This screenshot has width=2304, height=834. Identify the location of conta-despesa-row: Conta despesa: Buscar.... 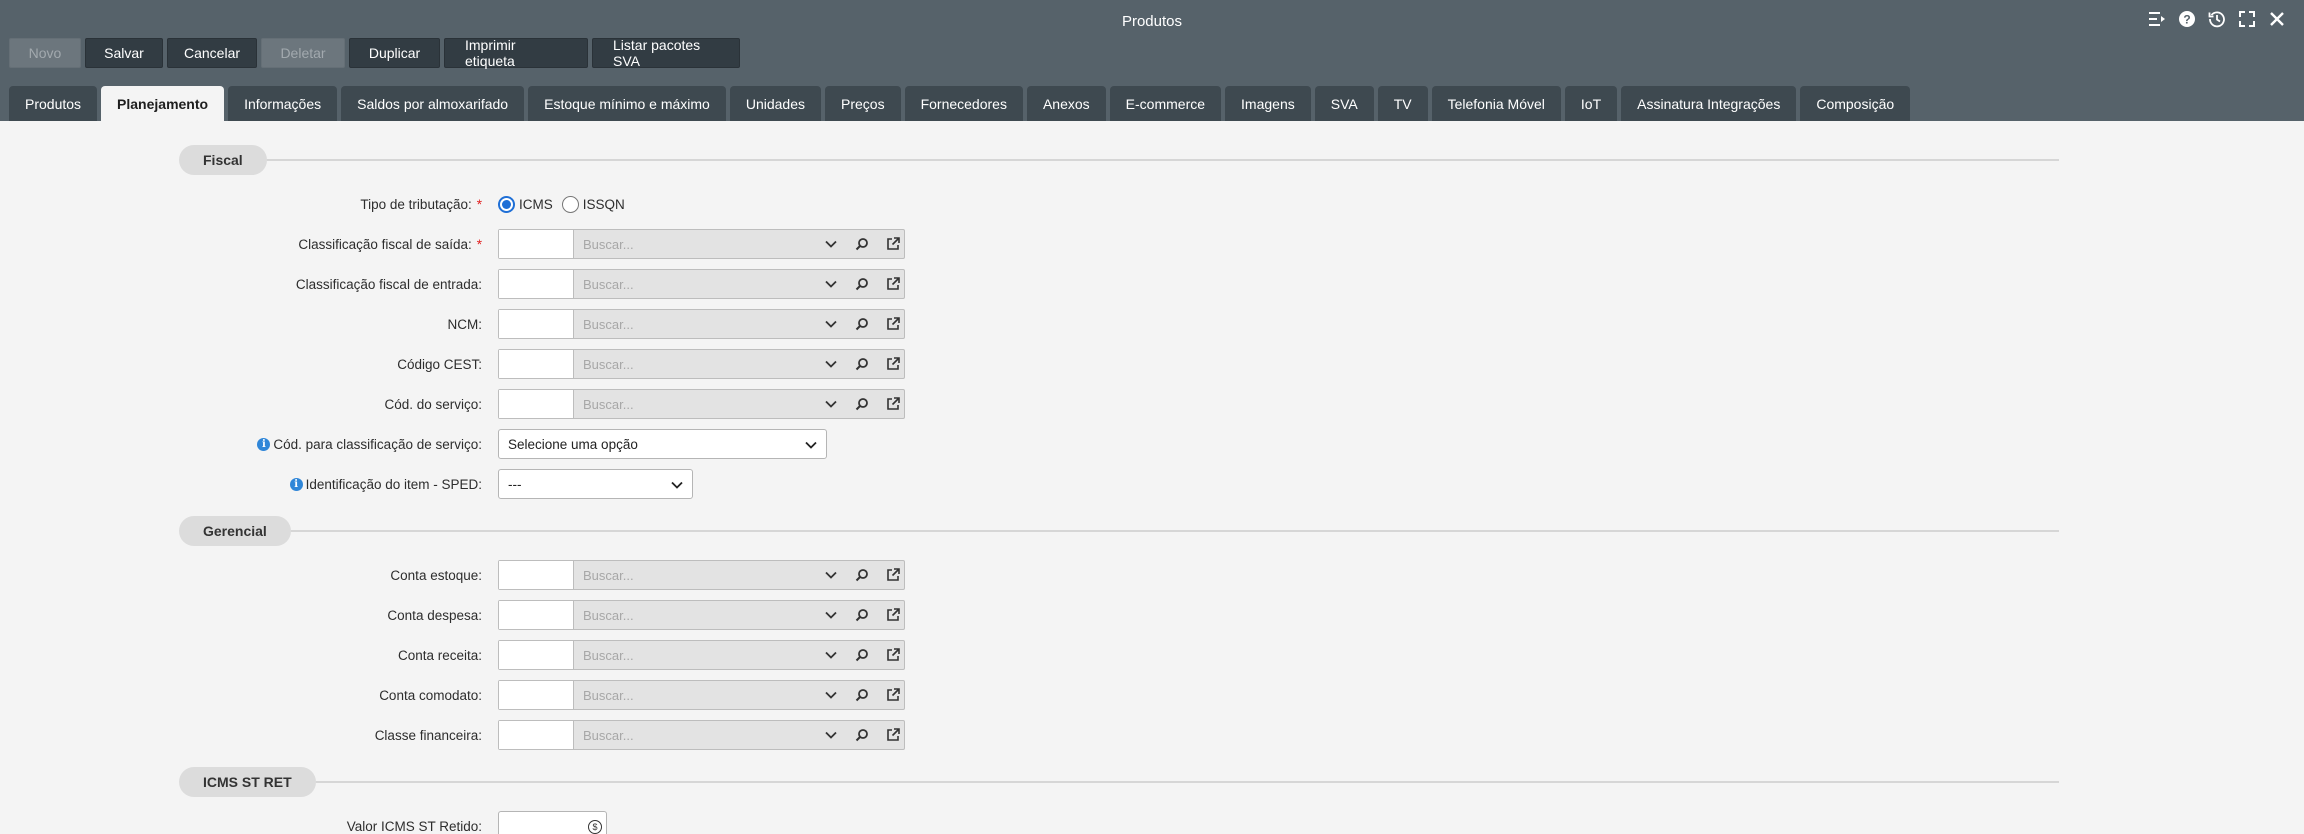
(1152, 615).